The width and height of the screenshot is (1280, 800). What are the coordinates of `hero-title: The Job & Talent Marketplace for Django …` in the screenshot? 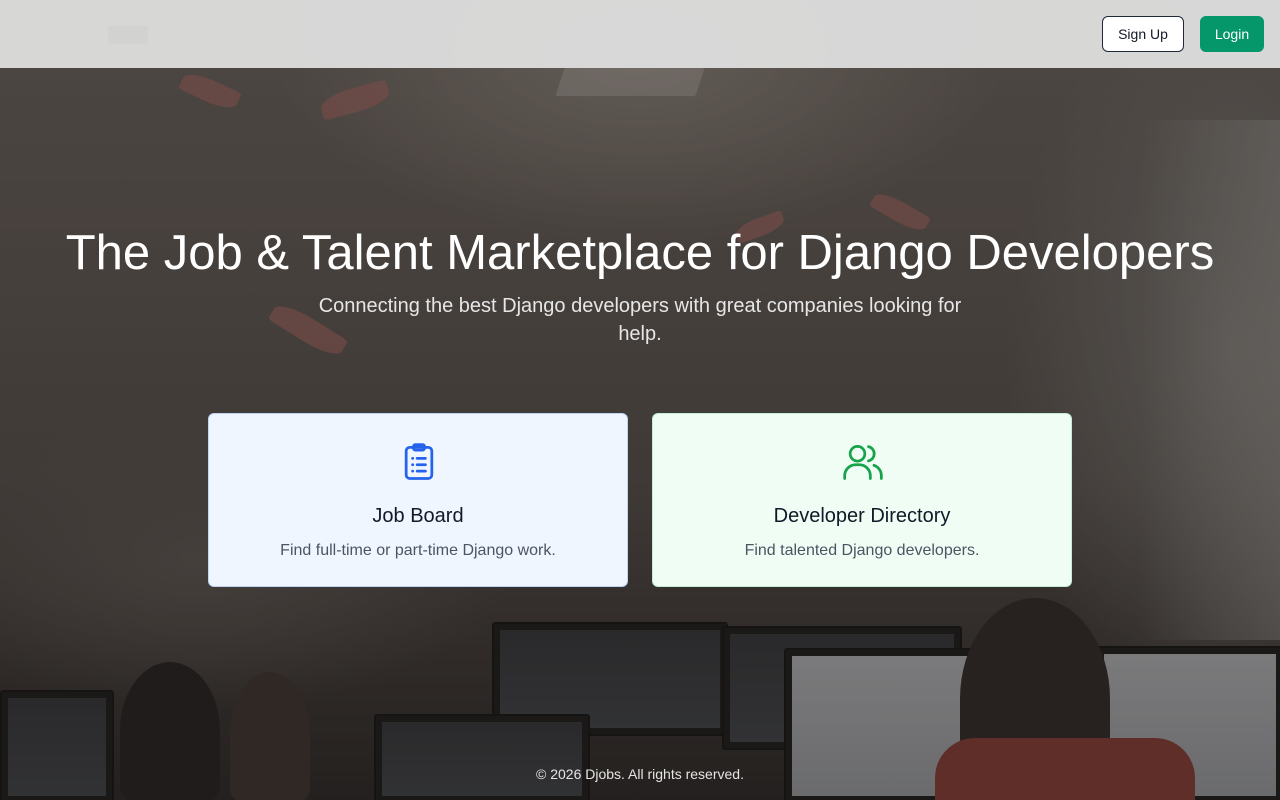 It's located at (640, 253).